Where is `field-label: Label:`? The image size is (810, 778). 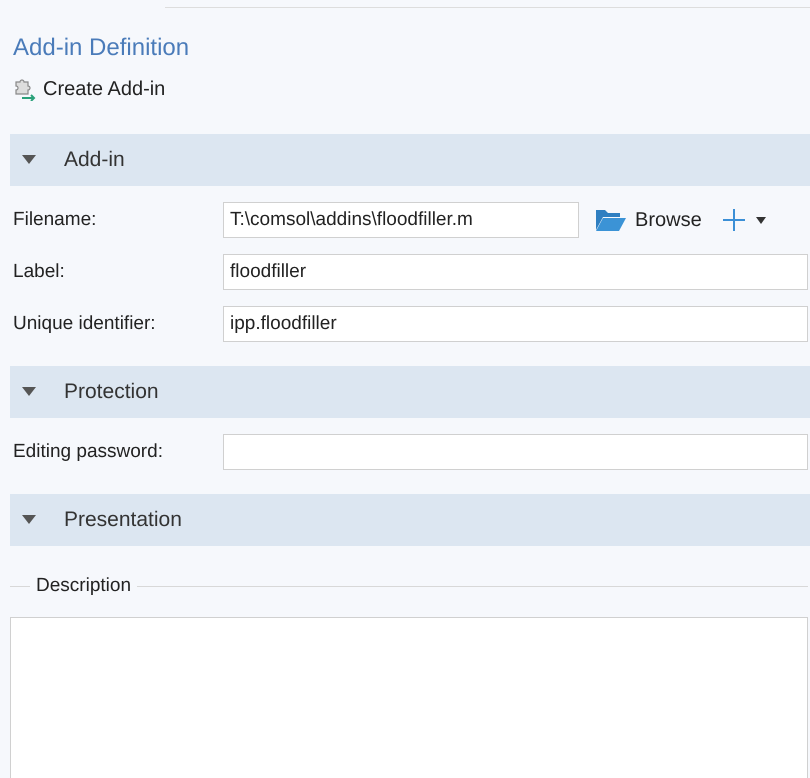
field-label: Label: is located at coordinates (39, 272).